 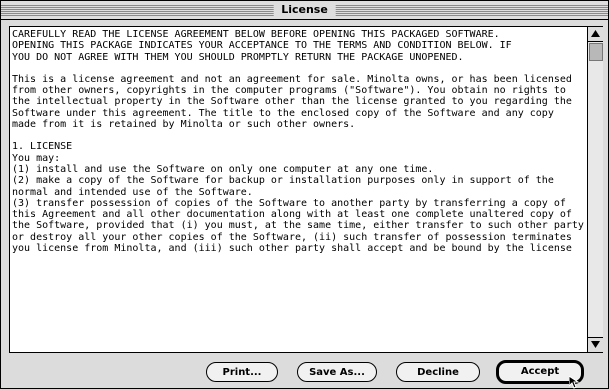 What do you see at coordinates (595, 189) in the screenshot?
I see `vertical-scrollbar` at bounding box center [595, 189].